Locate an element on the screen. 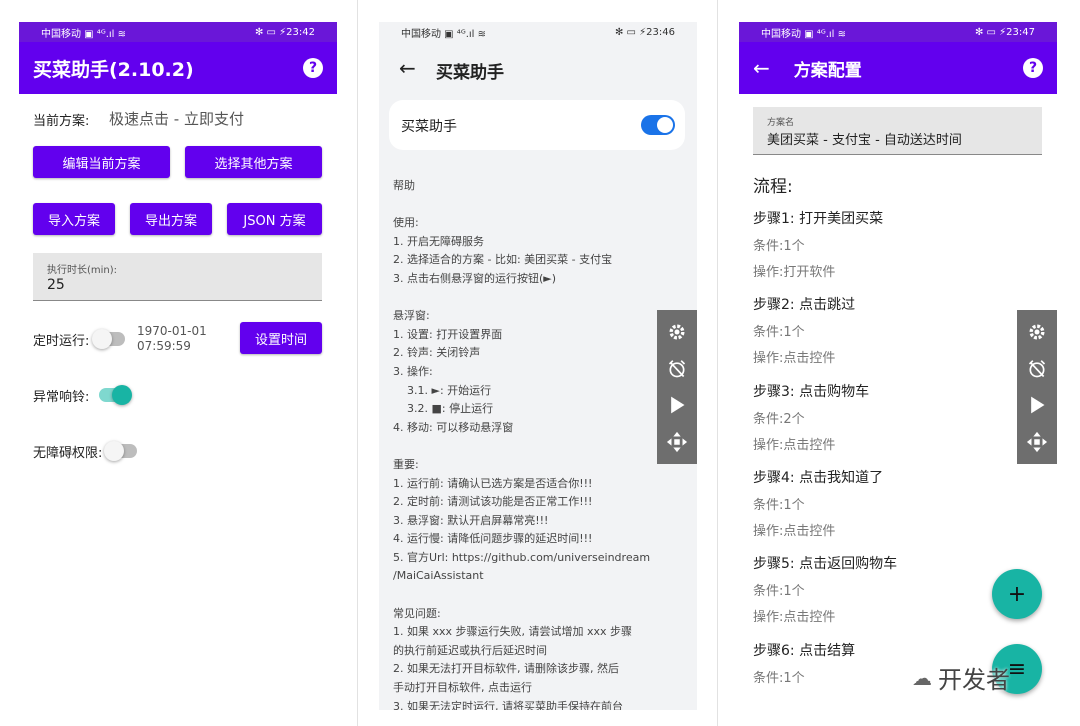 This screenshot has height=726, width=1080. status-bar: 中国移动 ▣ ⁴ᴳ.ıl ≋ ✻ ▭ ⚡23:46 is located at coordinates (538, 32).